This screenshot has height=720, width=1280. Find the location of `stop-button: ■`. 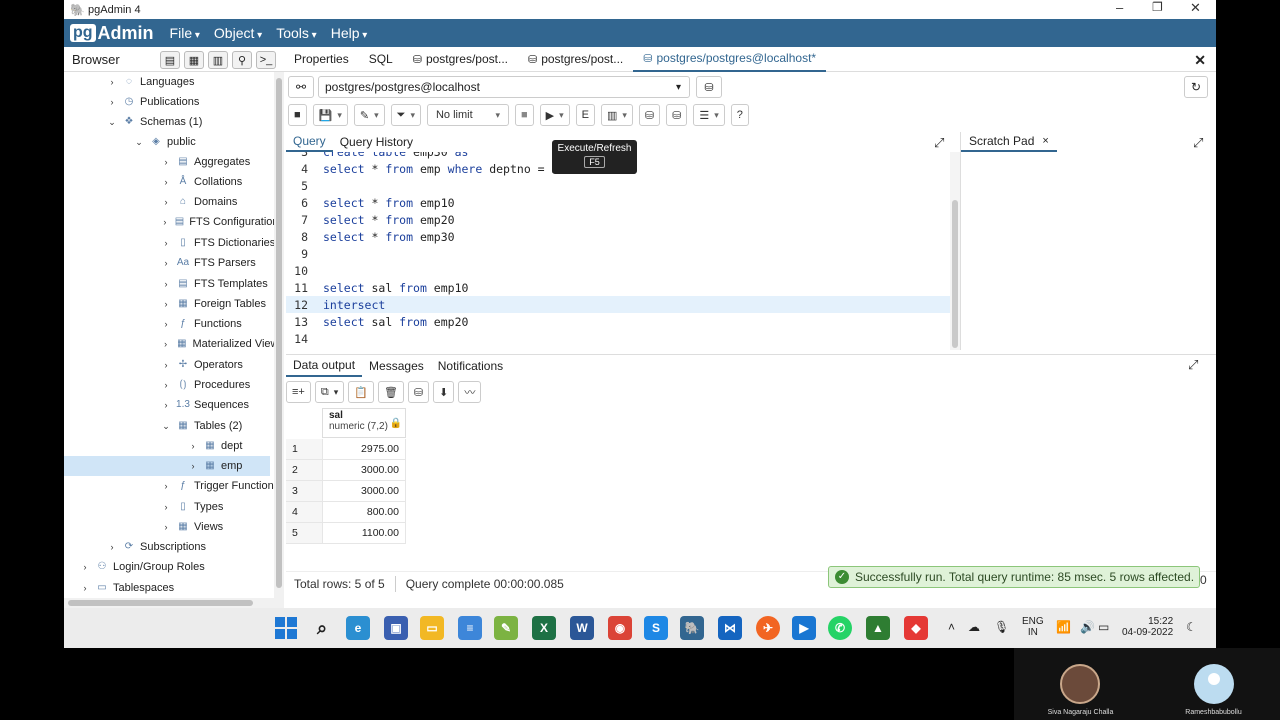

stop-button: ■ is located at coordinates (524, 115).